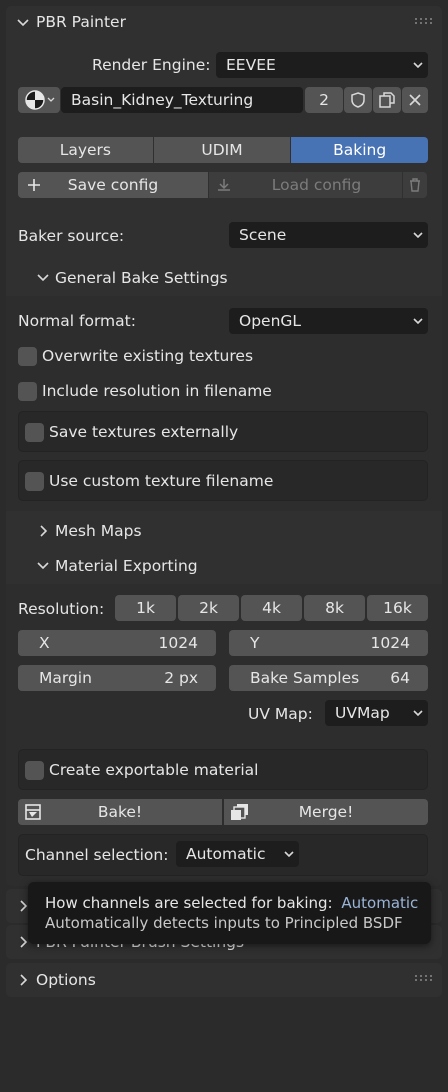 Image resolution: width=448 pixels, height=1092 pixels. I want to click on tab-udim-label: UDIM, so click(222, 150).